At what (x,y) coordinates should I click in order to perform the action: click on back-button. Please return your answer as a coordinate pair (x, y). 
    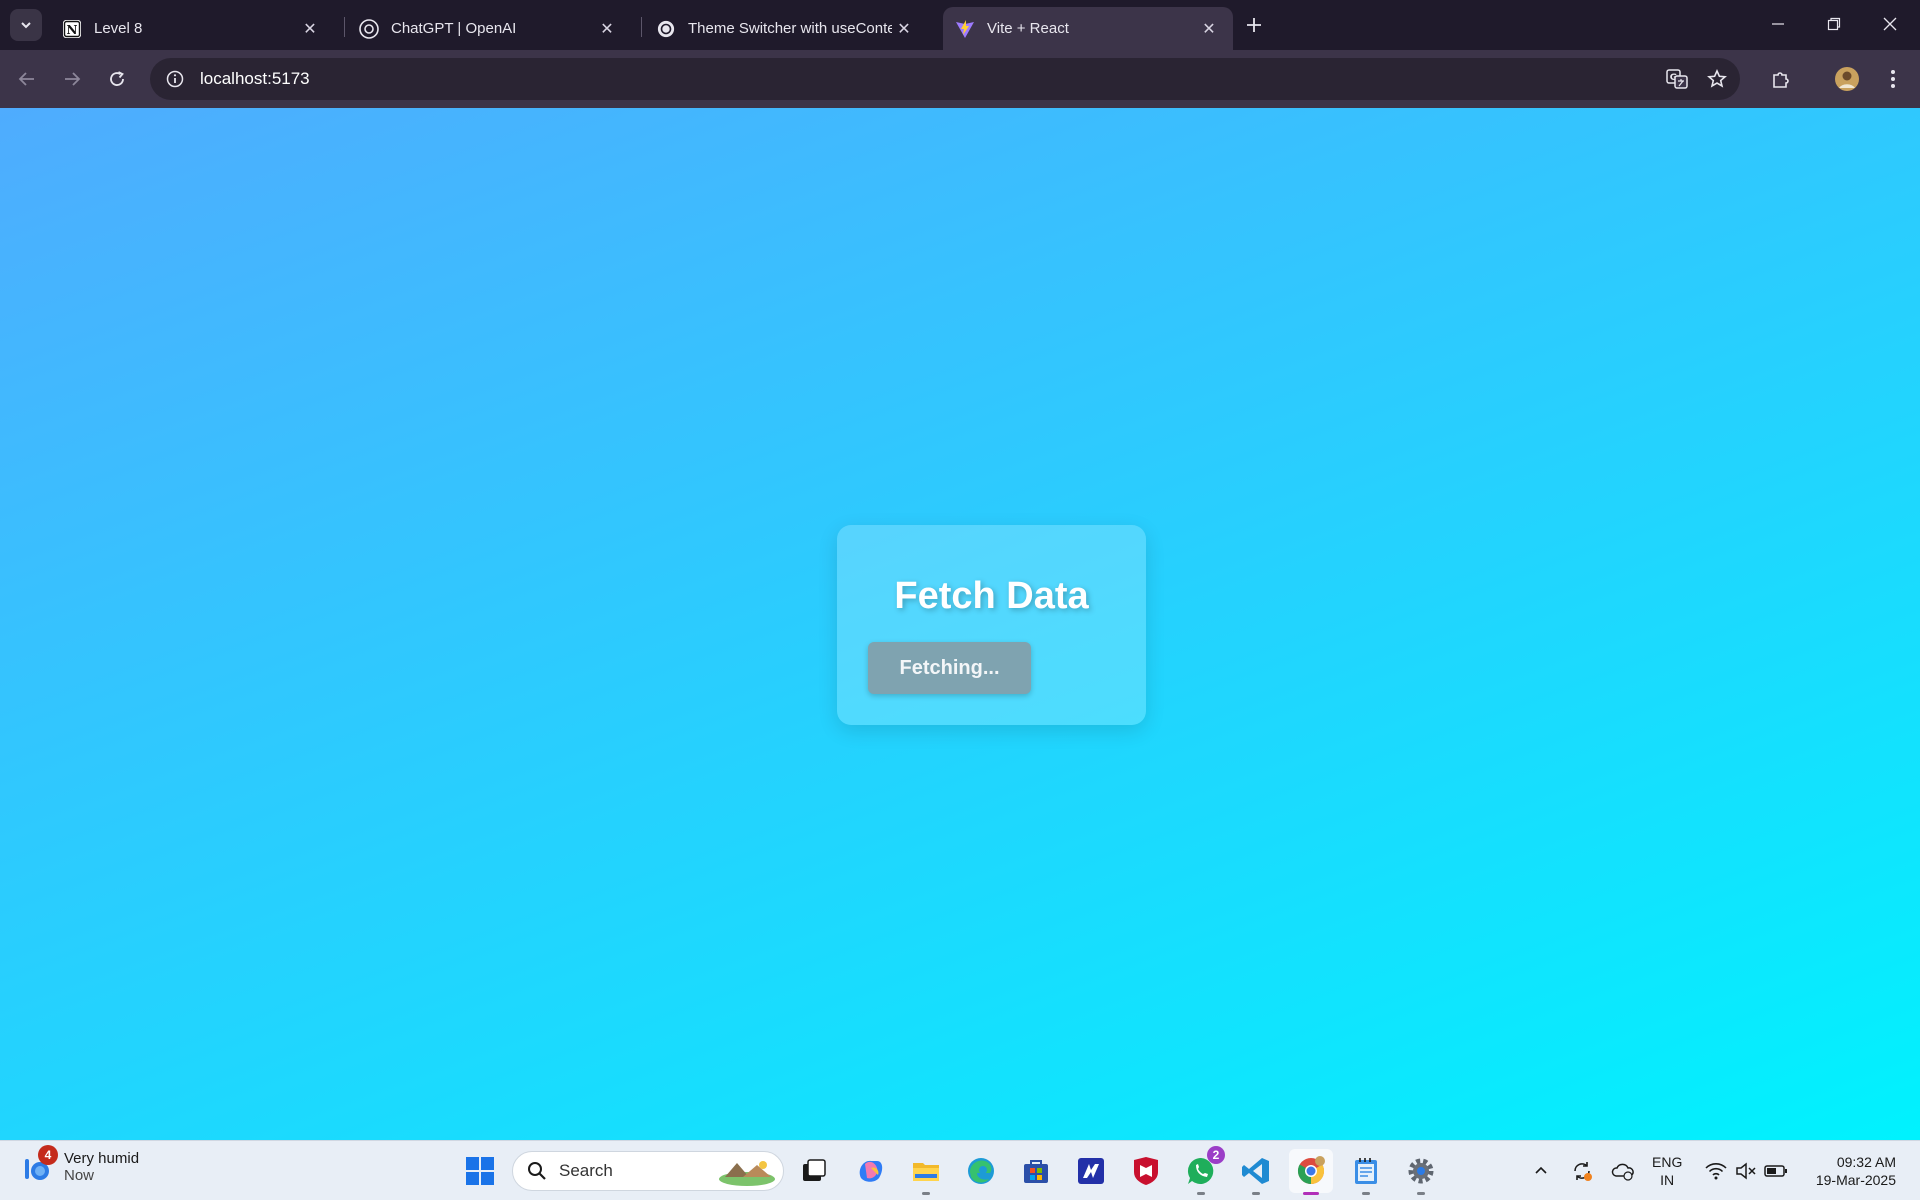
    Looking at the image, I should click on (27, 79).